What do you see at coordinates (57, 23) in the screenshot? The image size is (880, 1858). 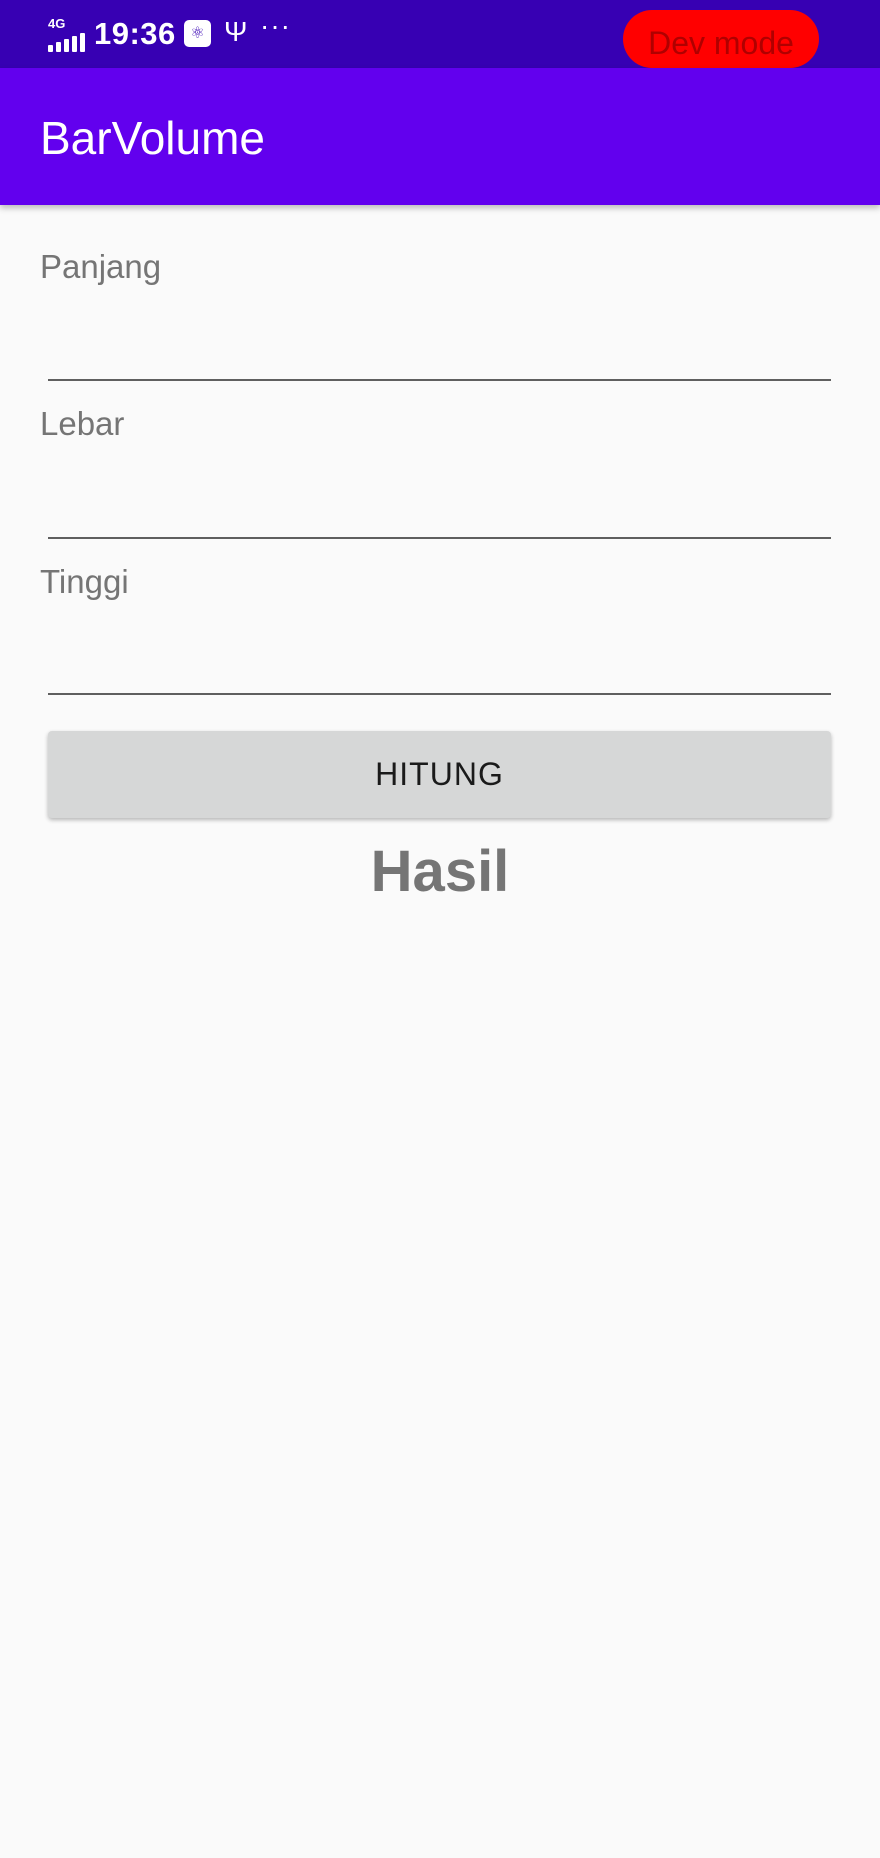 I see `network-type: 4G` at bounding box center [57, 23].